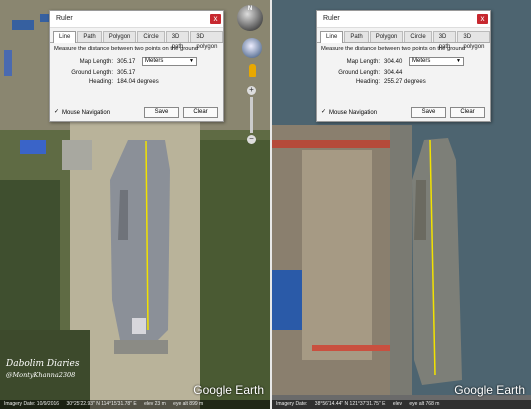 This screenshot has width=531, height=409. I want to click on map-length-row: Map Length: 304.40 Meters ▼, so click(403, 62).